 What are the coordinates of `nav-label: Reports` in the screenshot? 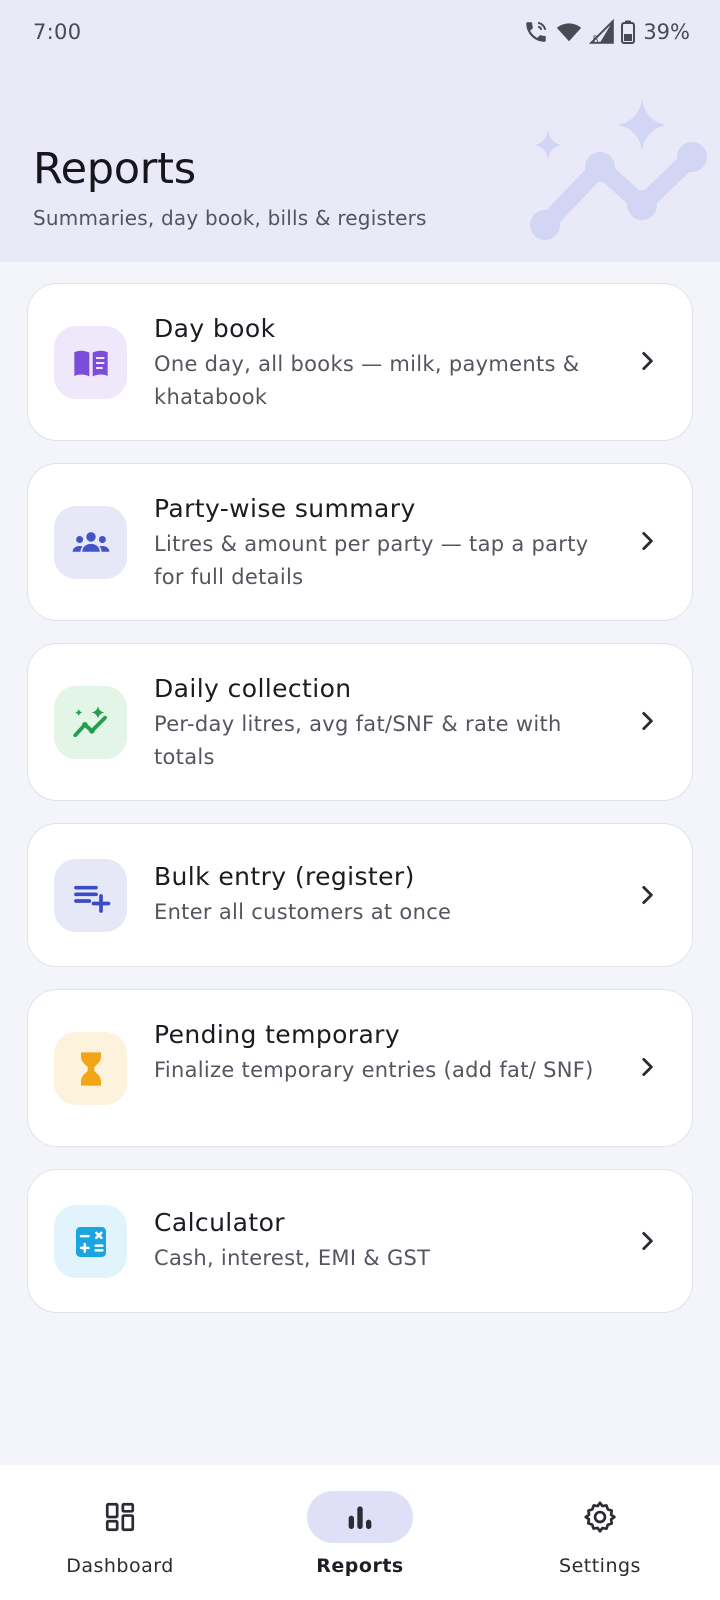 It's located at (360, 1566).